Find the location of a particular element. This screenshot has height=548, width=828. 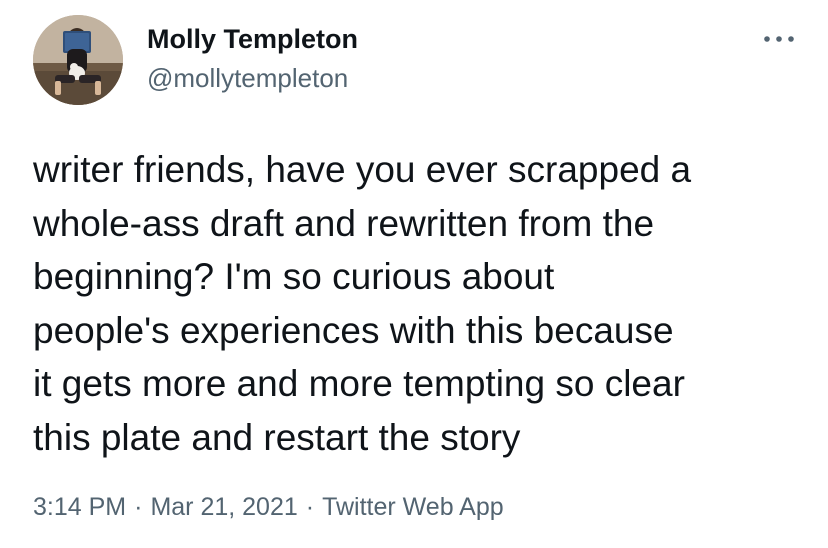

tweet-text-line: it gets more and more tempting so clear is located at coordinates (359, 383).